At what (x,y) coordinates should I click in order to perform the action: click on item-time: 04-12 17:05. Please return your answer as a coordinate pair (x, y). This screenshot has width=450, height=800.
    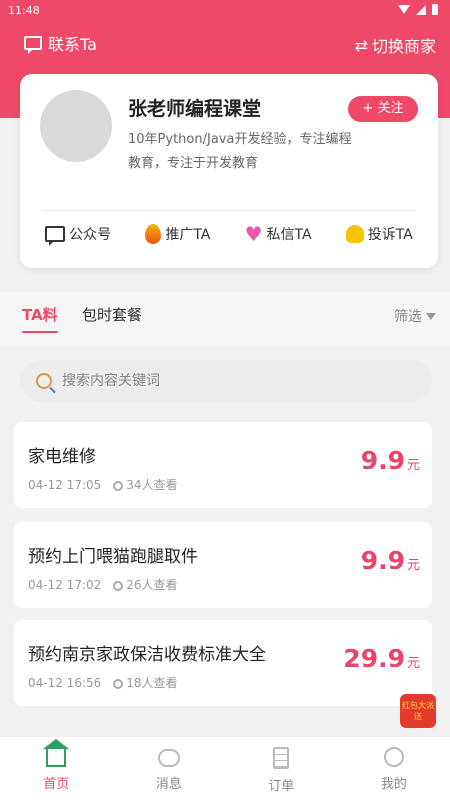
    Looking at the image, I should click on (65, 484).